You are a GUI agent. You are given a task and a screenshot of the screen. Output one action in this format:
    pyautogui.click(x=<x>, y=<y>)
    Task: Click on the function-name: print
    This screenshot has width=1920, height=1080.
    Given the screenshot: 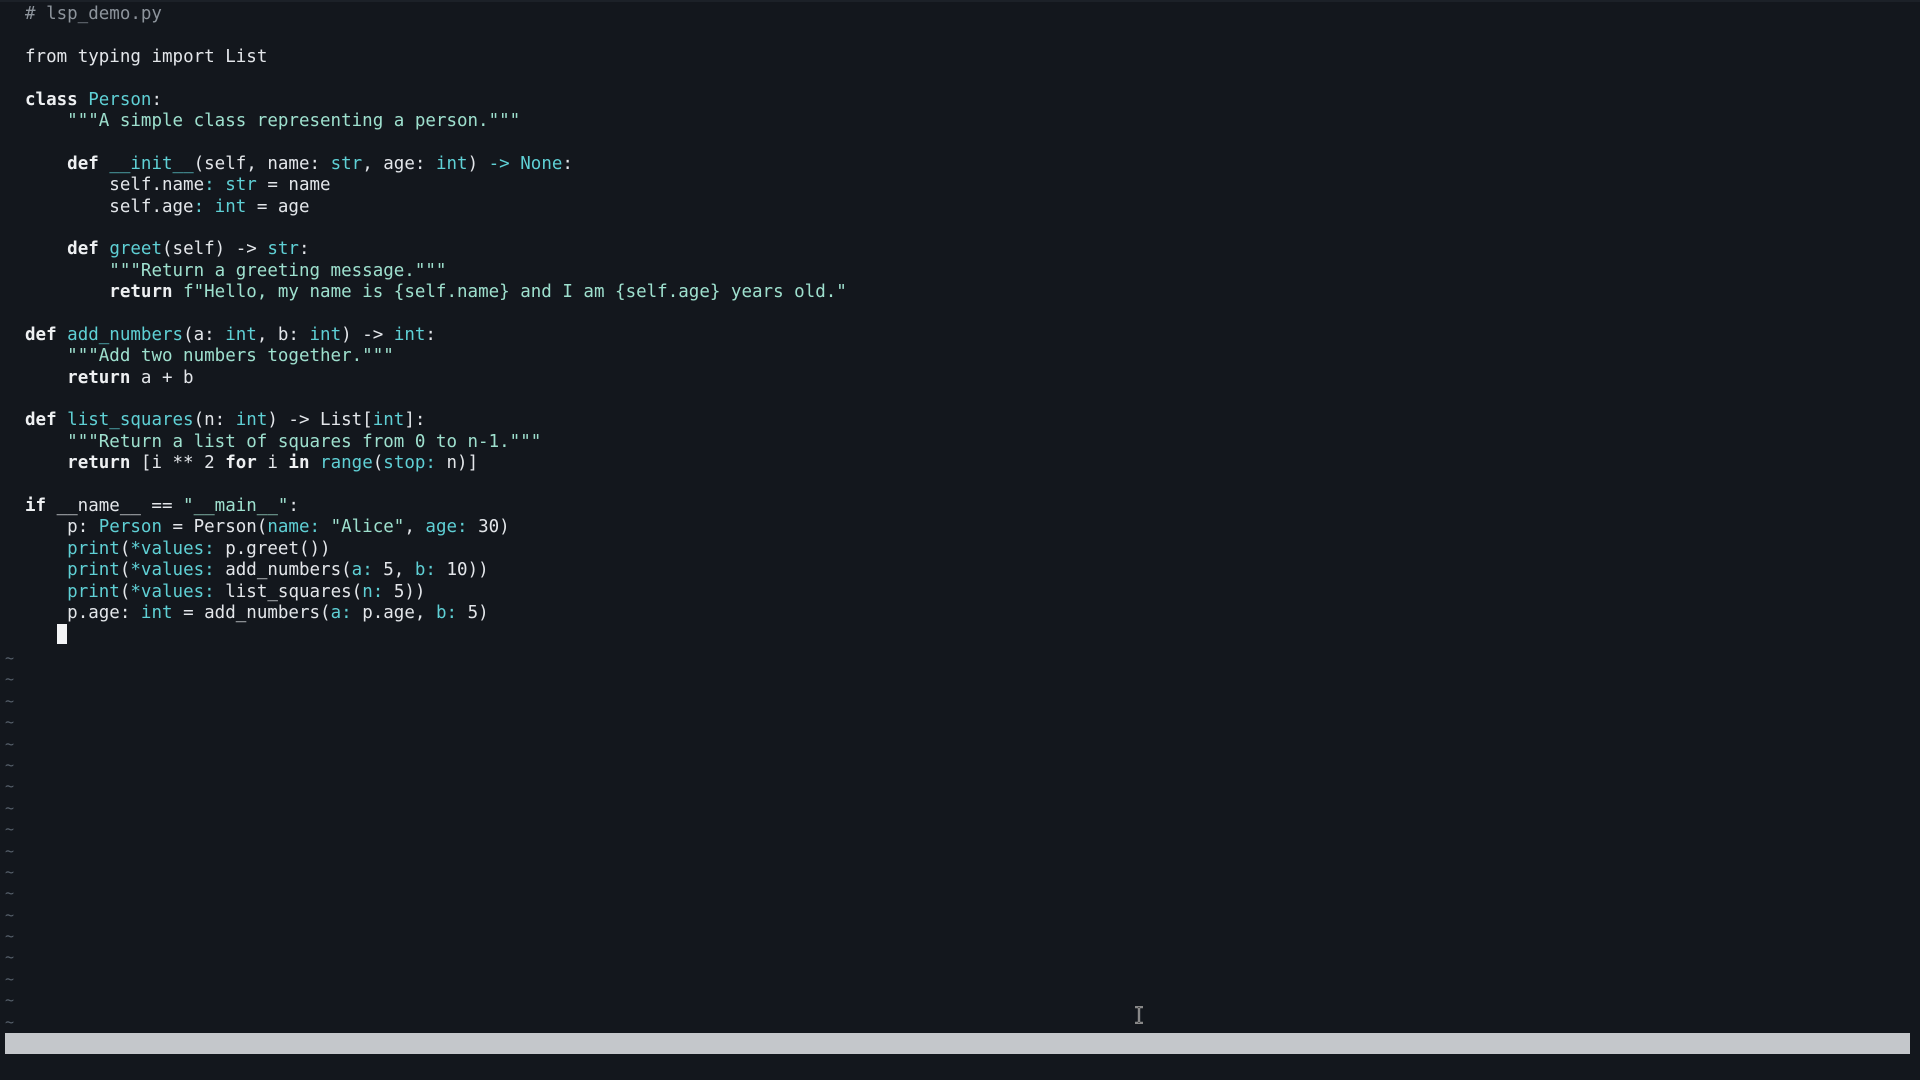 What is the action you would take?
    pyautogui.click(x=93, y=570)
    